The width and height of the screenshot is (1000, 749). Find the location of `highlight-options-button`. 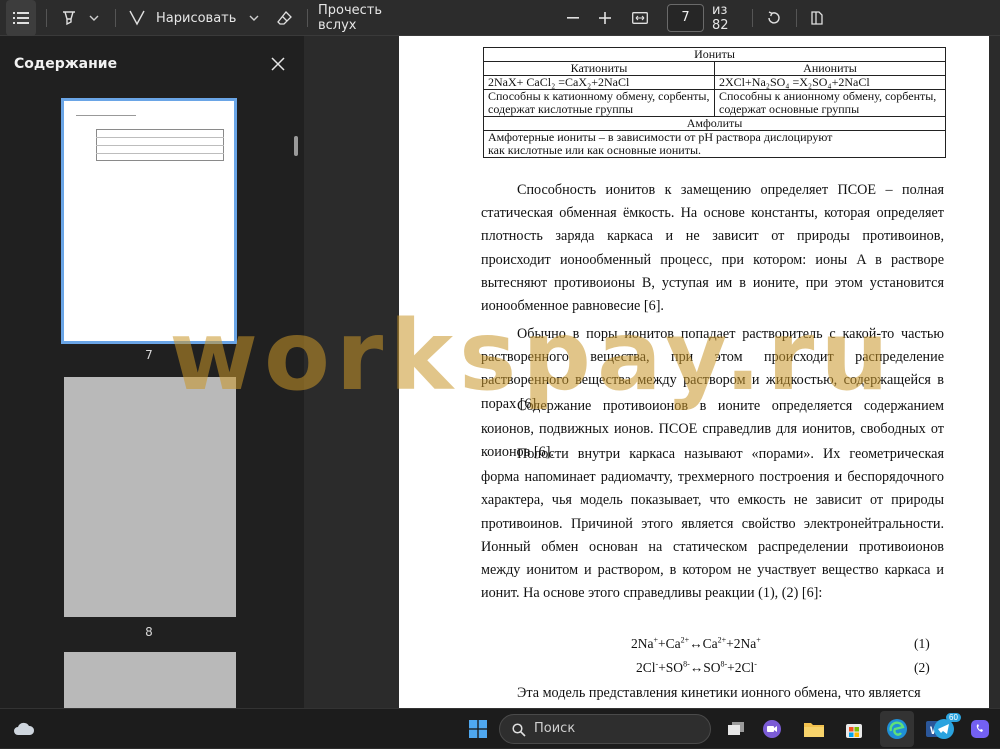

highlight-options-button is located at coordinates (94, 18).